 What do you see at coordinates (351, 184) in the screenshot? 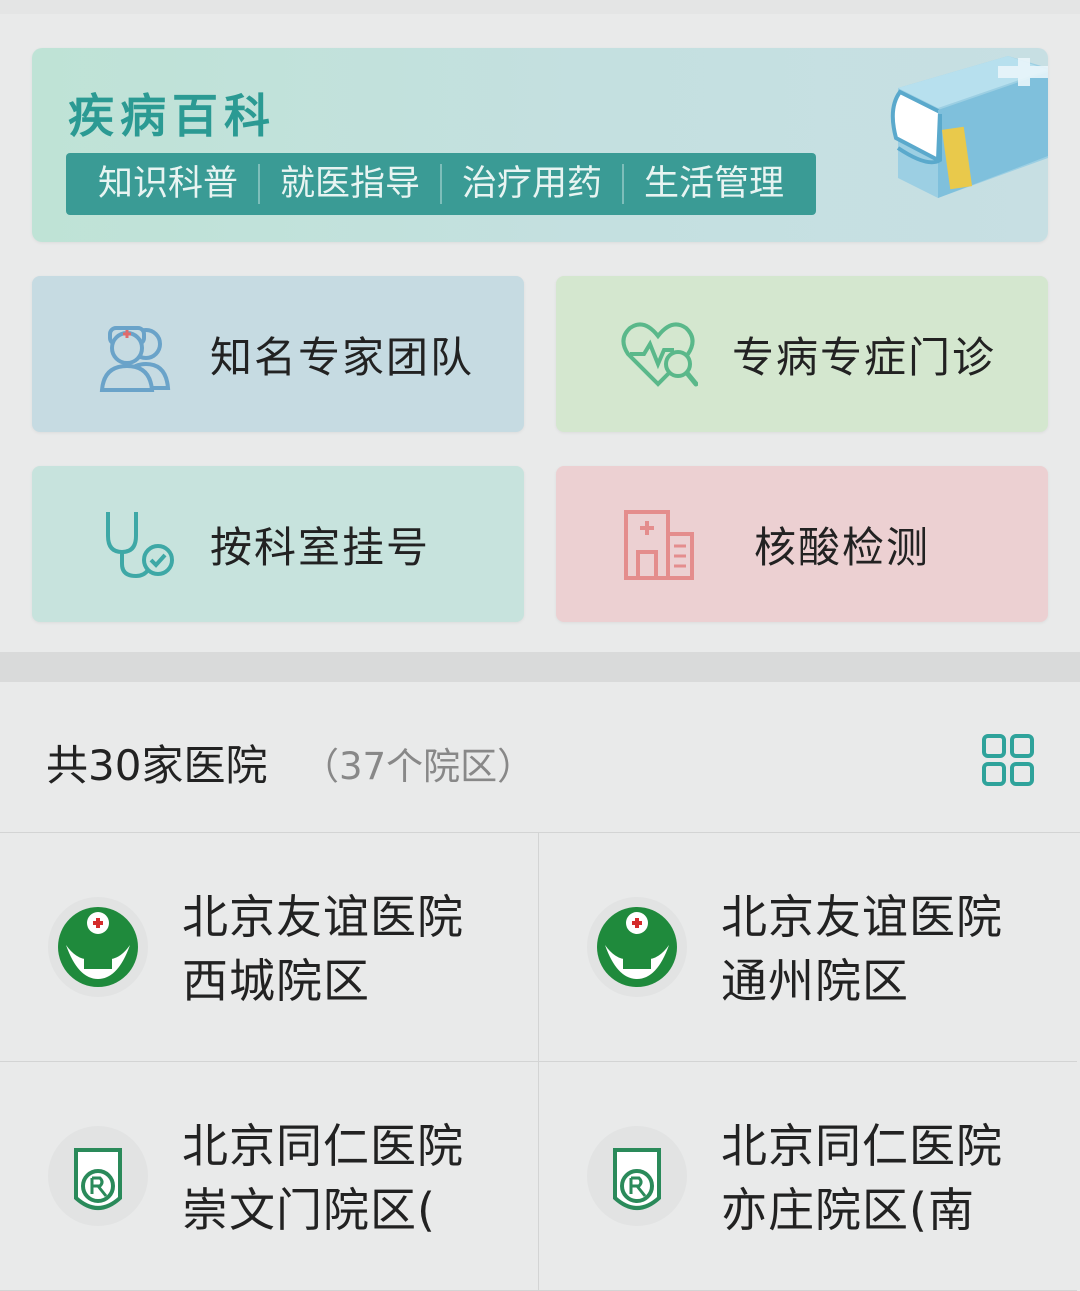
I see `banner-tag-guidance: 就医指导` at bounding box center [351, 184].